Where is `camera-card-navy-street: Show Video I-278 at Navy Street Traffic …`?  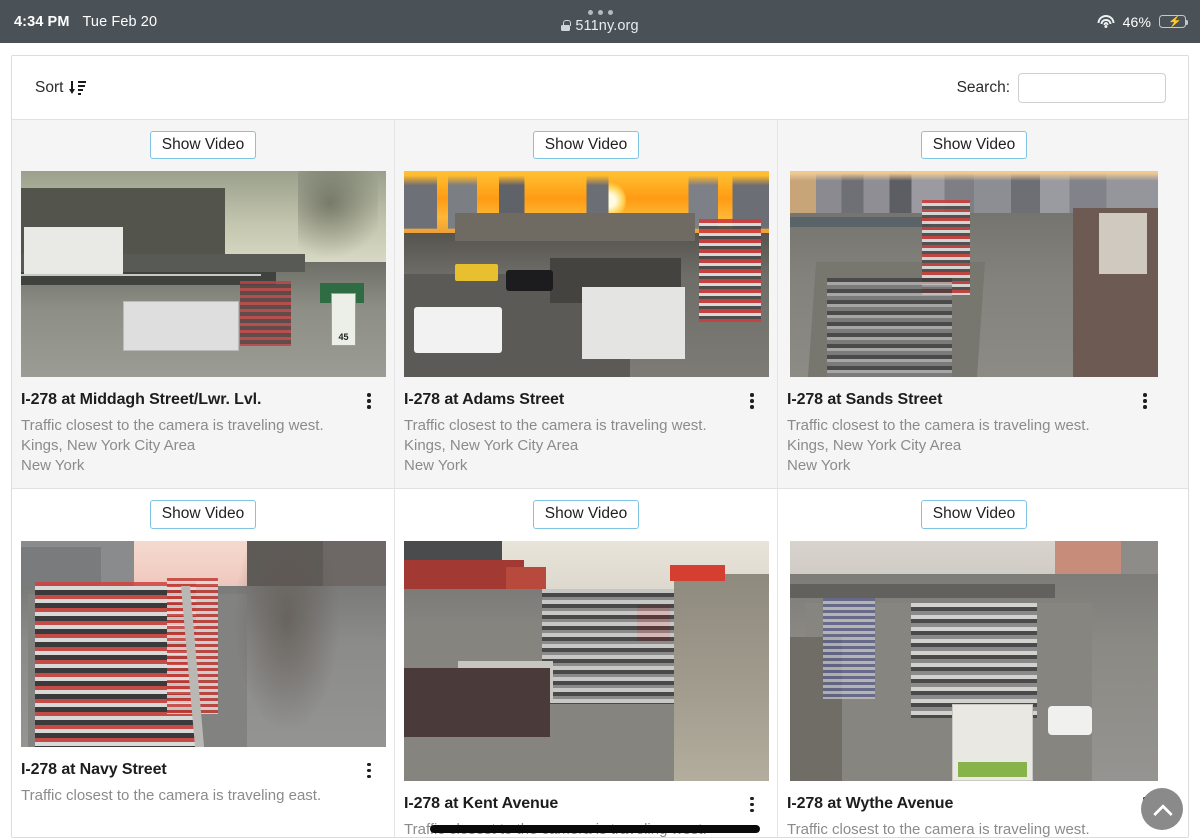 camera-card-navy-street: Show Video I-278 at Navy Street Traffic … is located at coordinates (203, 663).